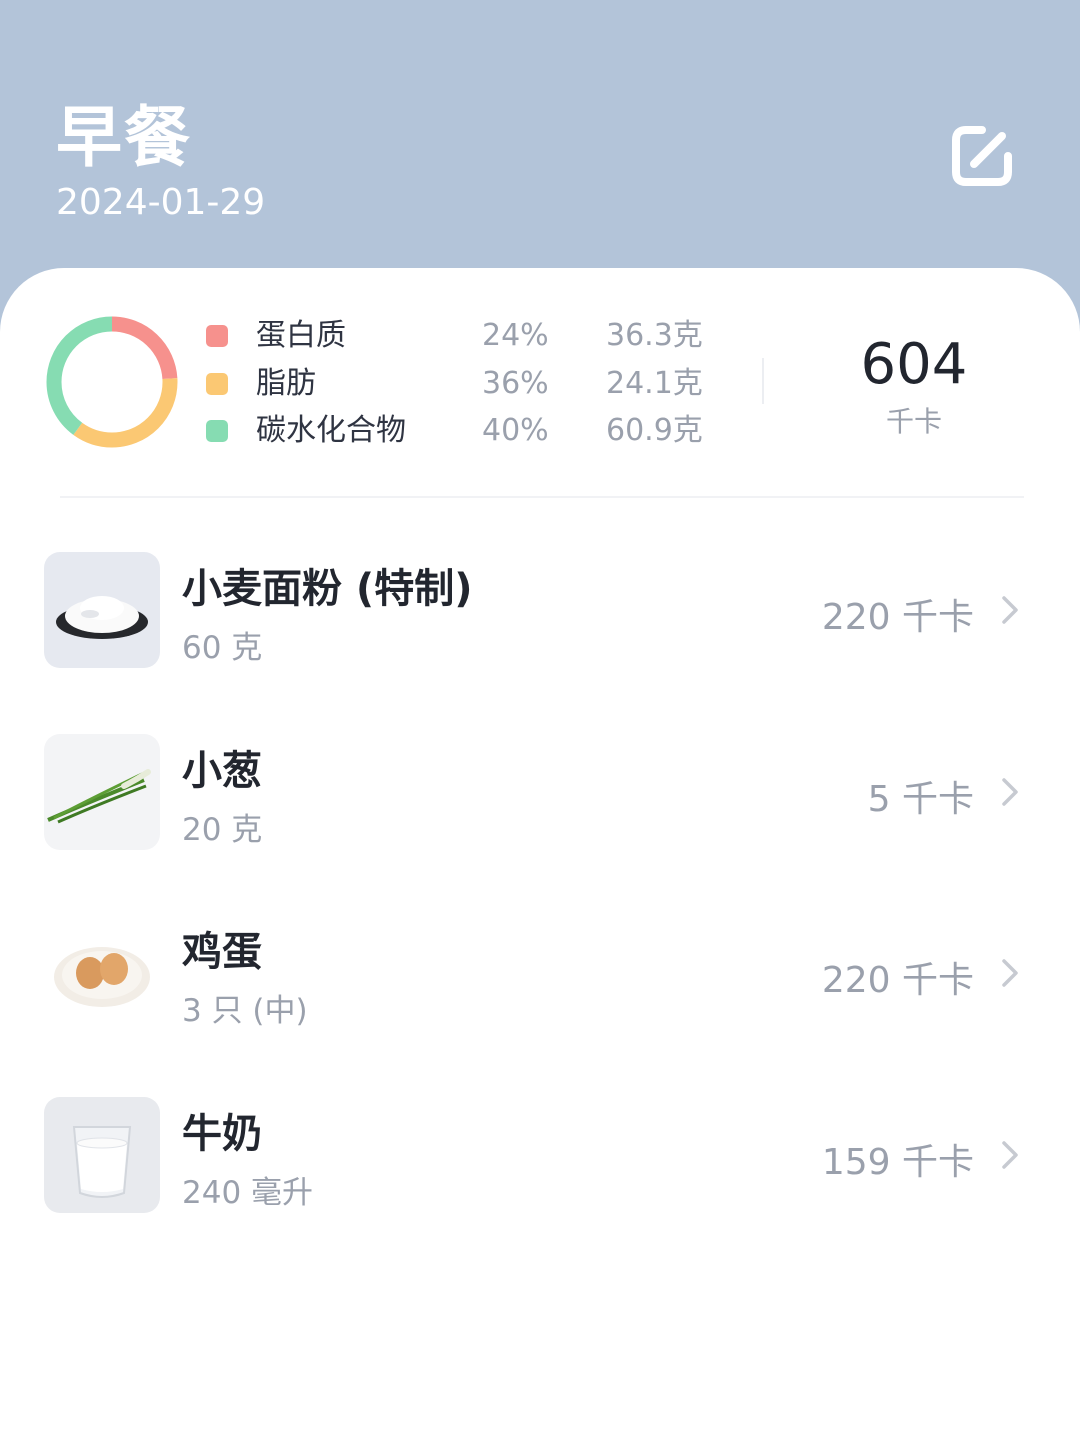  What do you see at coordinates (654, 430) in the screenshot?
I see `macro-amount: 60.9克` at bounding box center [654, 430].